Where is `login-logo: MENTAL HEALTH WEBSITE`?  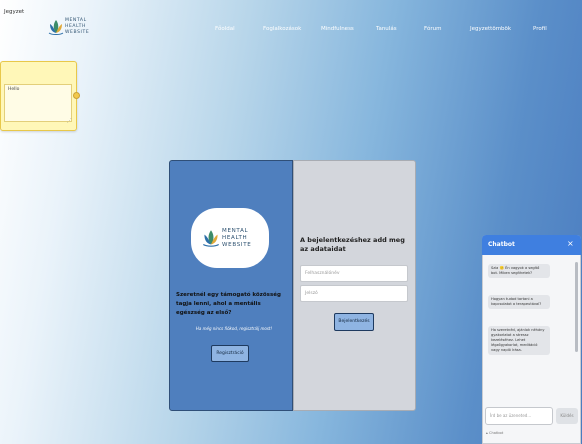
login-logo: MENTAL HEALTH WEBSITE is located at coordinates (230, 238).